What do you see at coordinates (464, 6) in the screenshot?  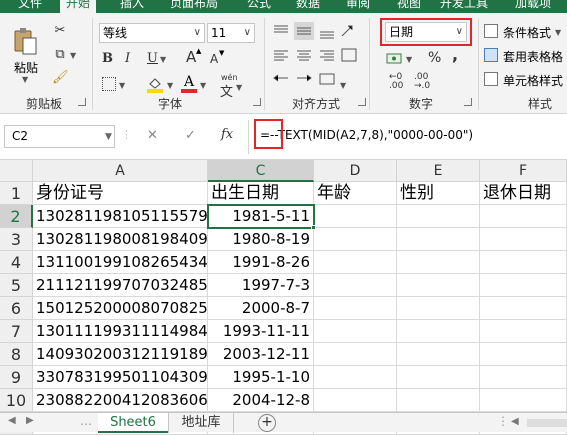 I see `tab-developer: 开发工具` at bounding box center [464, 6].